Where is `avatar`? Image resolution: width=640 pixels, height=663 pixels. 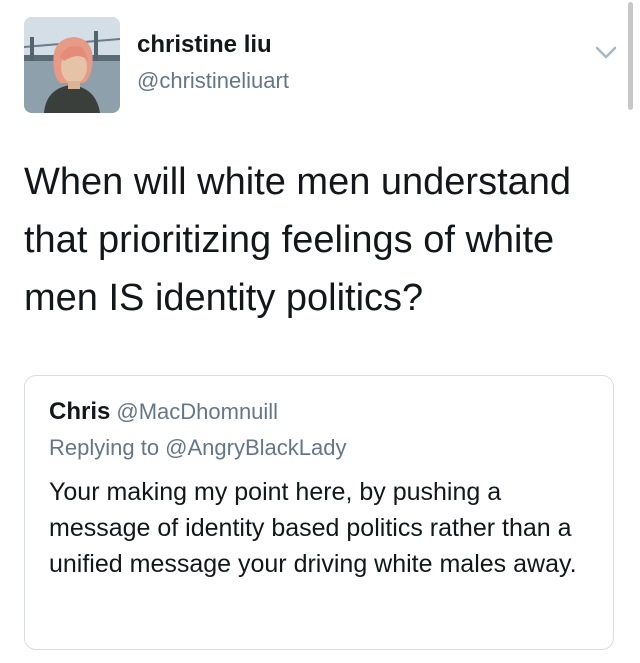 avatar is located at coordinates (72, 65).